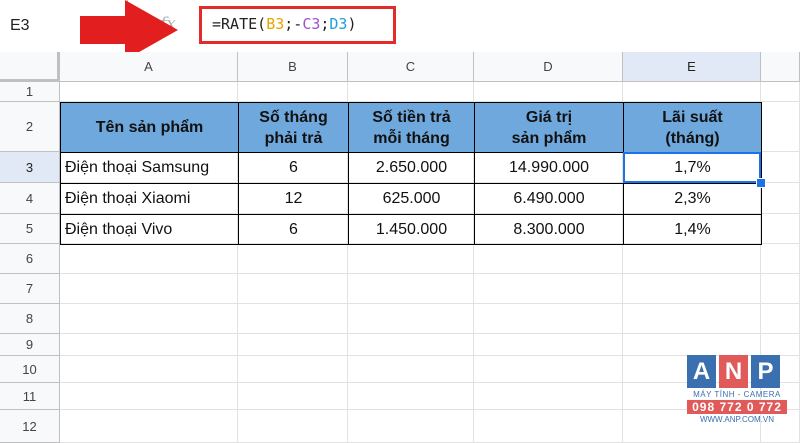 This screenshot has height=443, width=800. What do you see at coordinates (149, 199) in the screenshot?
I see `table-row-4-cell: Điện thoại Xiaomi` at bounding box center [149, 199].